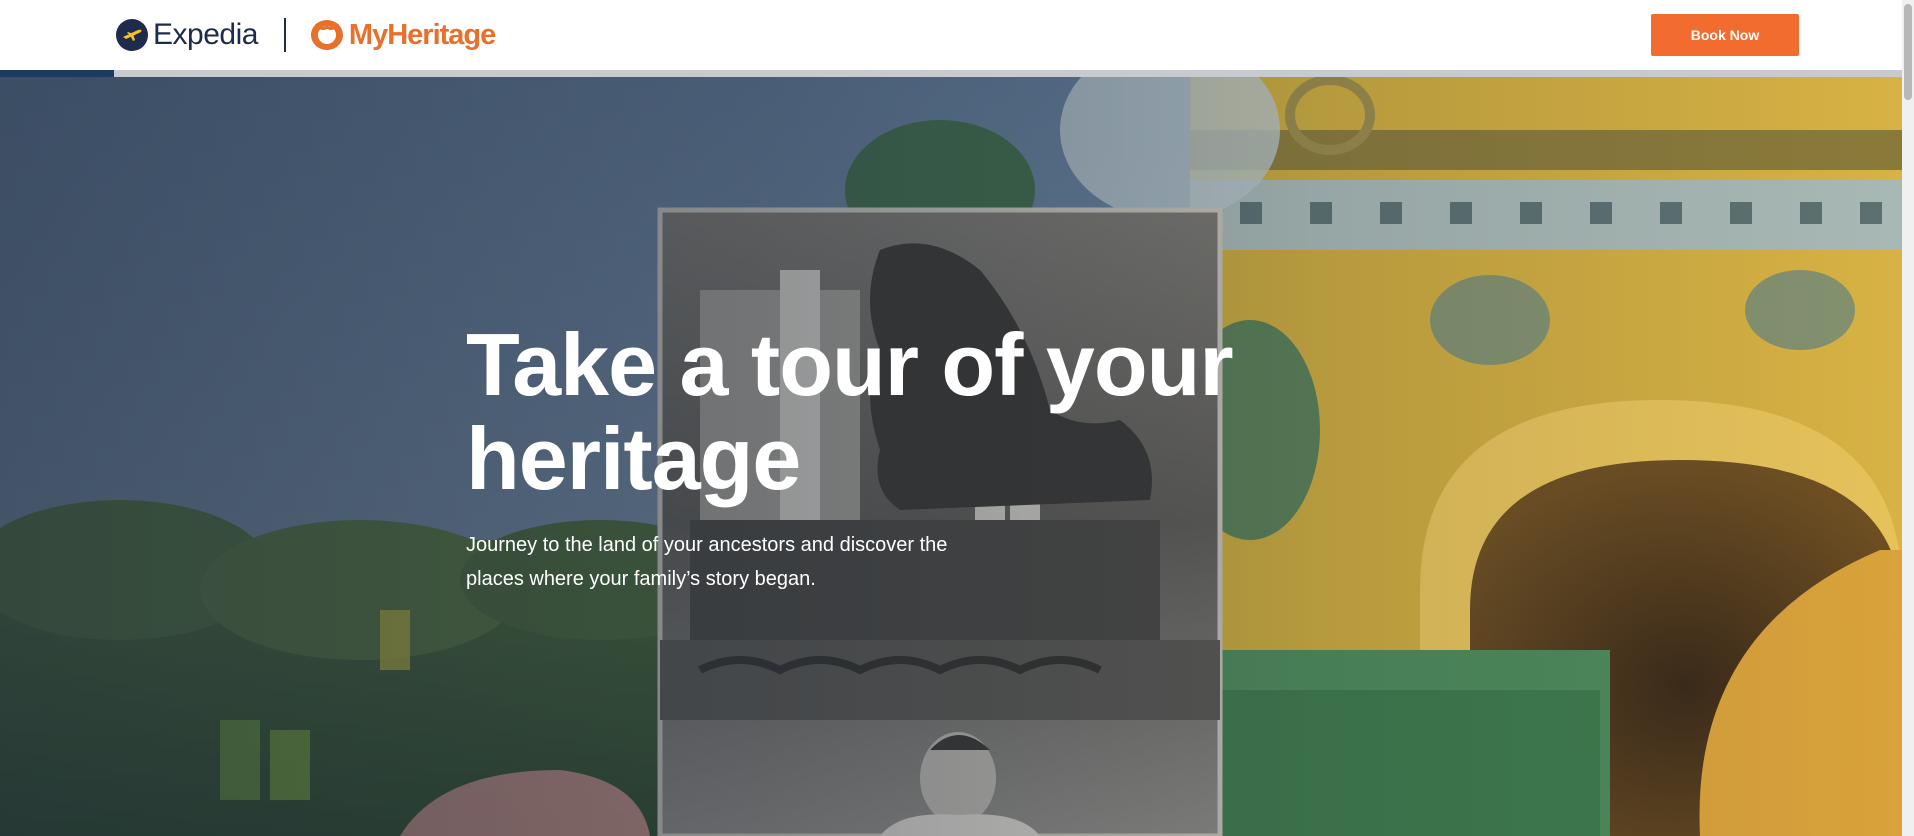  I want to click on hero-title: Take a tour of your heritage, so click(850, 411).